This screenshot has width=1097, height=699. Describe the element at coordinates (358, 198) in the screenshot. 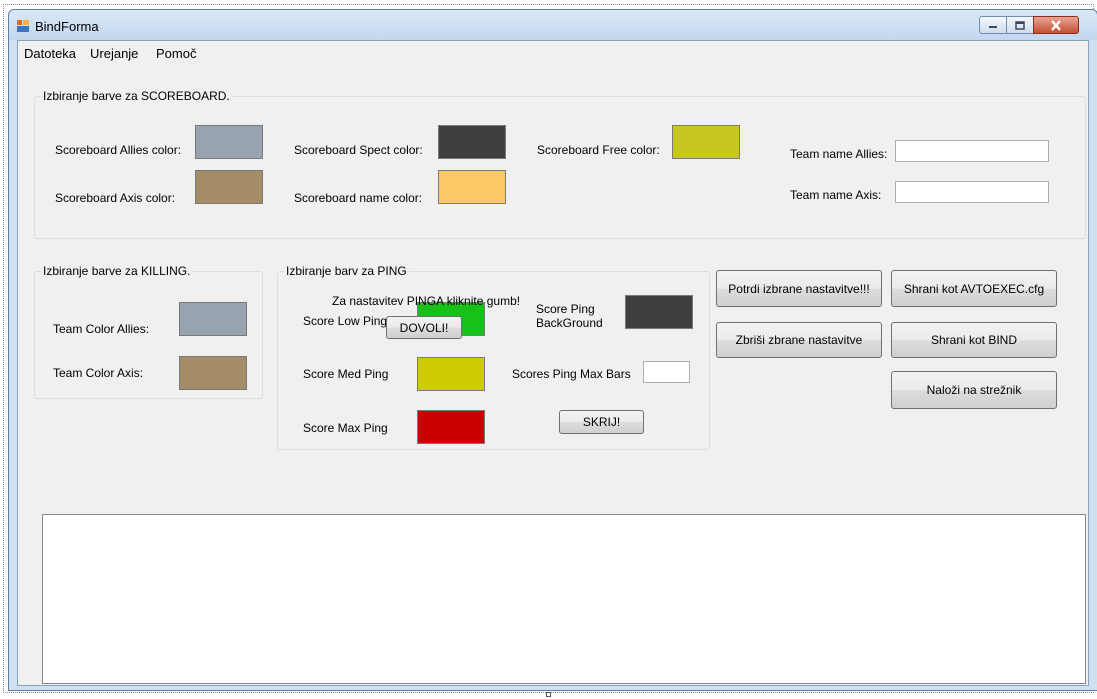

I see `scoreboard-name-label: Scoreboard name color:` at that location.